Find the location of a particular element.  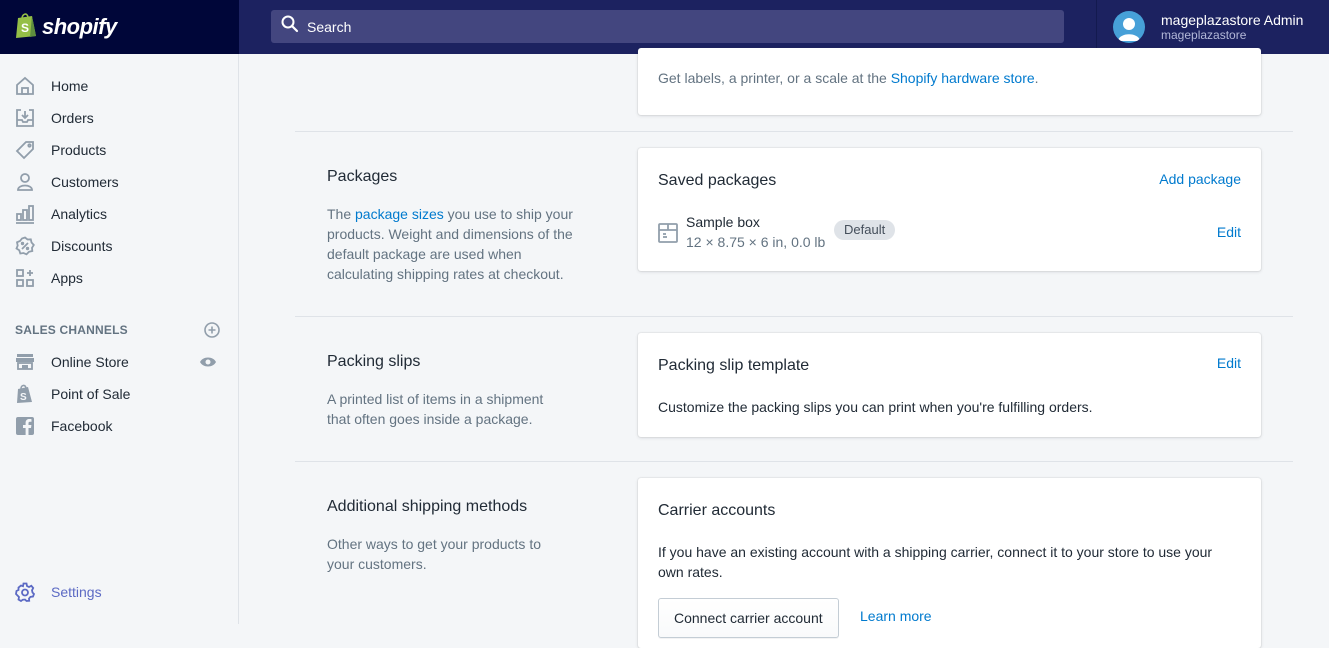

additional-methods-title: Additional shipping methods is located at coordinates (427, 506).